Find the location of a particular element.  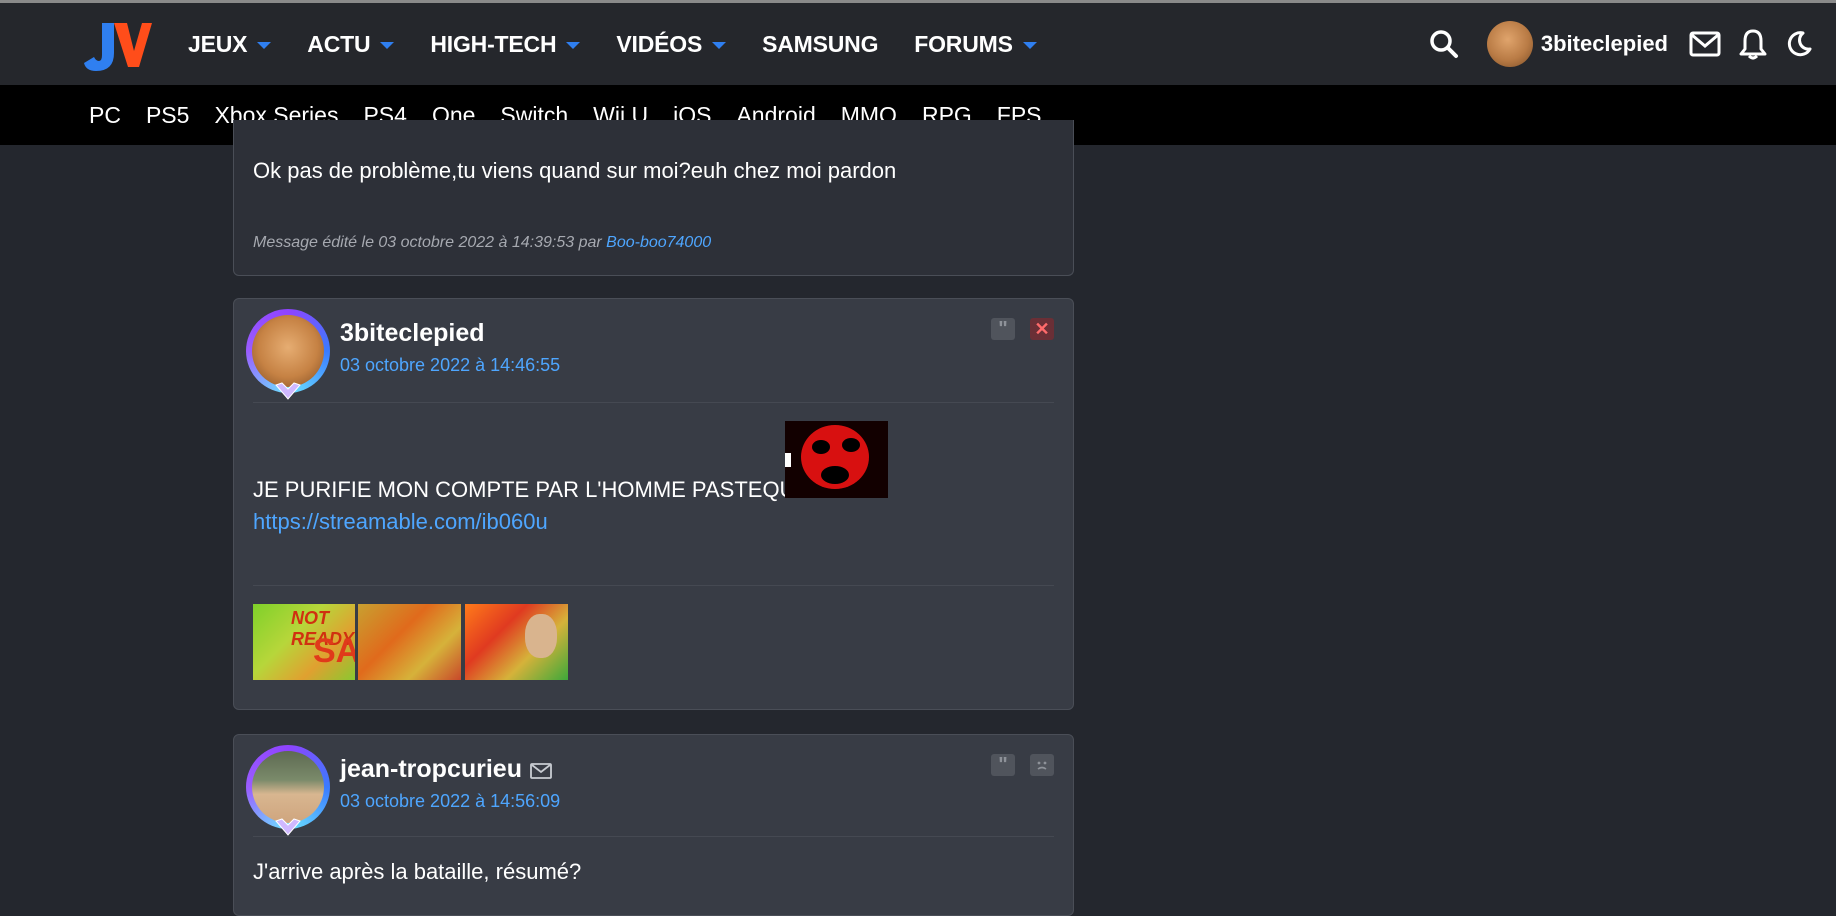

nav-label: JEUX is located at coordinates (218, 43).